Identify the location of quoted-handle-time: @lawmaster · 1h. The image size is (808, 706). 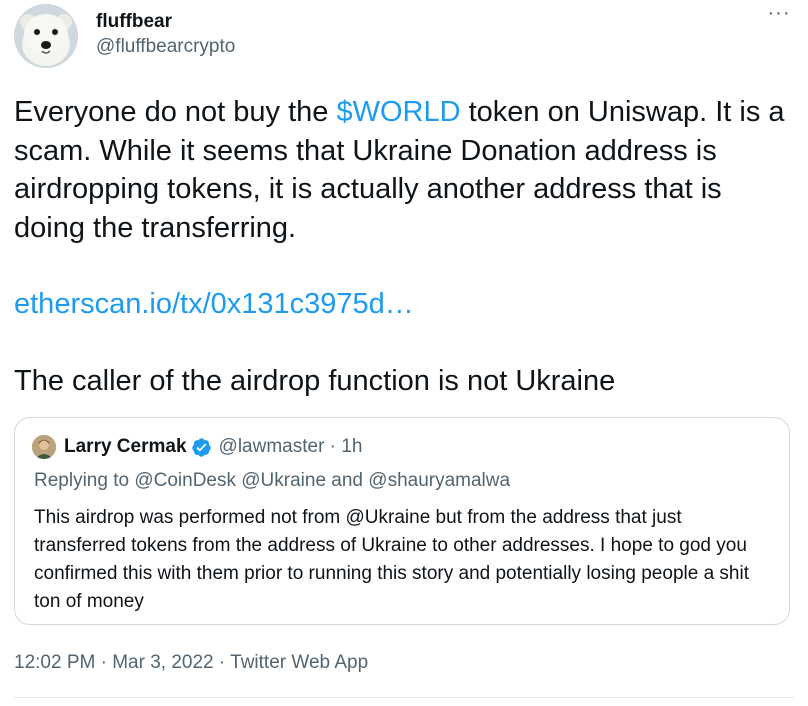
(291, 447).